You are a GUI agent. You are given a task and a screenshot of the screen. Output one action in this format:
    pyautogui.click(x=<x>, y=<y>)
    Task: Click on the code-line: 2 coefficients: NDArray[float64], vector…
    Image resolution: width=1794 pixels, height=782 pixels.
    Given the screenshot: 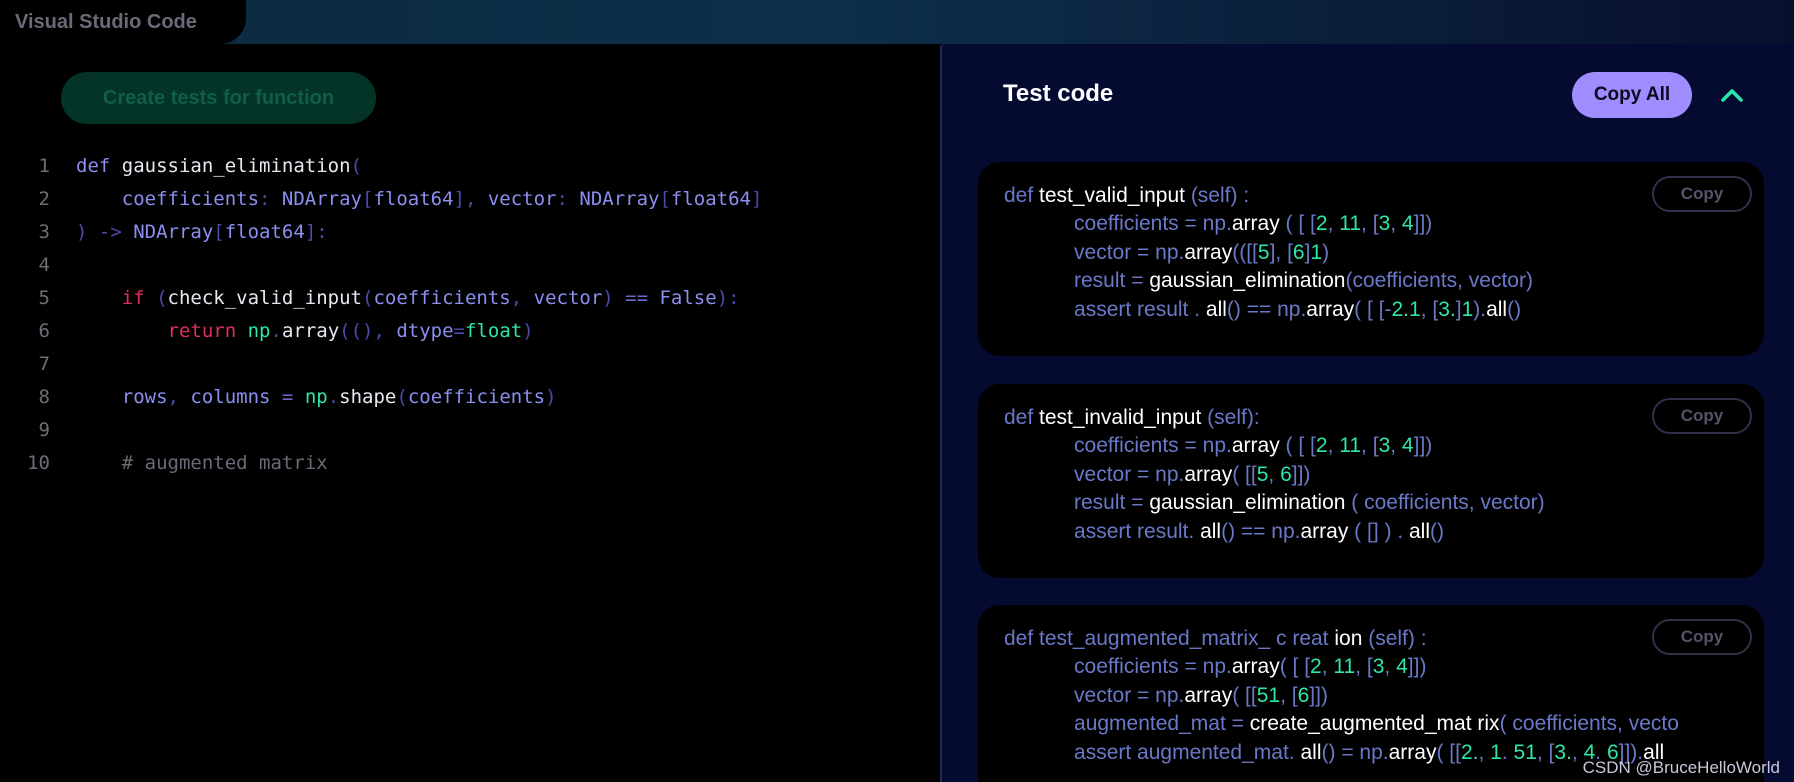 What is the action you would take?
    pyautogui.click(x=450, y=199)
    